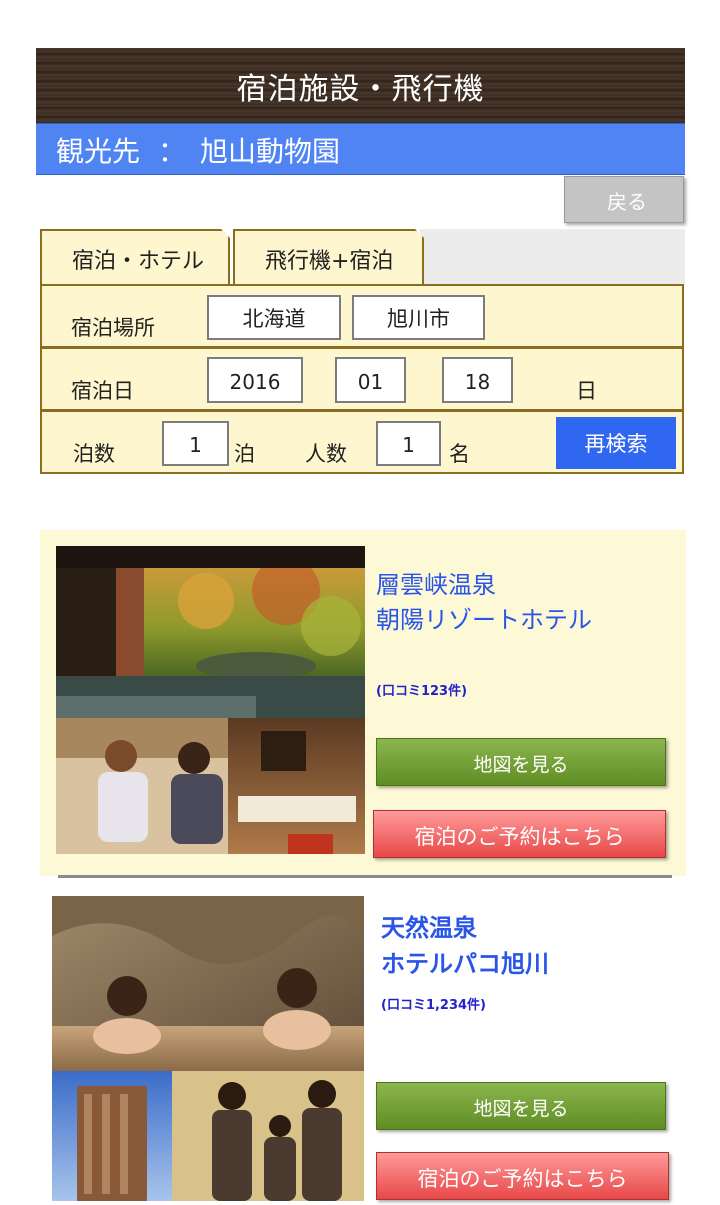 This screenshot has width=720, height=1205. I want to click on search-button: 再検索, so click(616, 443).